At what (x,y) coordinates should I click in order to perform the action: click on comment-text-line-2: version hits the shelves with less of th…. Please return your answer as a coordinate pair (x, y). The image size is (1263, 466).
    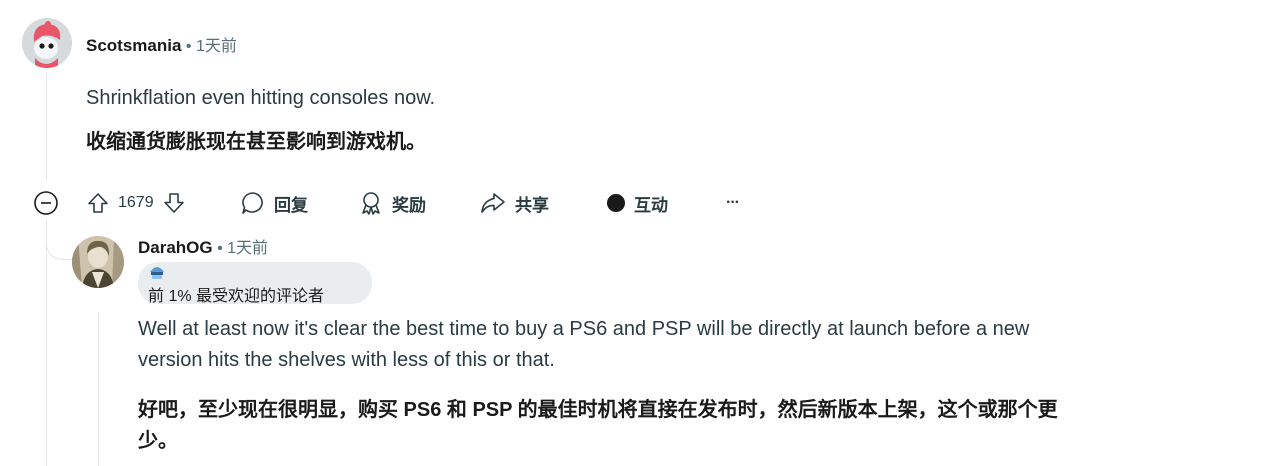
    Looking at the image, I should click on (346, 360).